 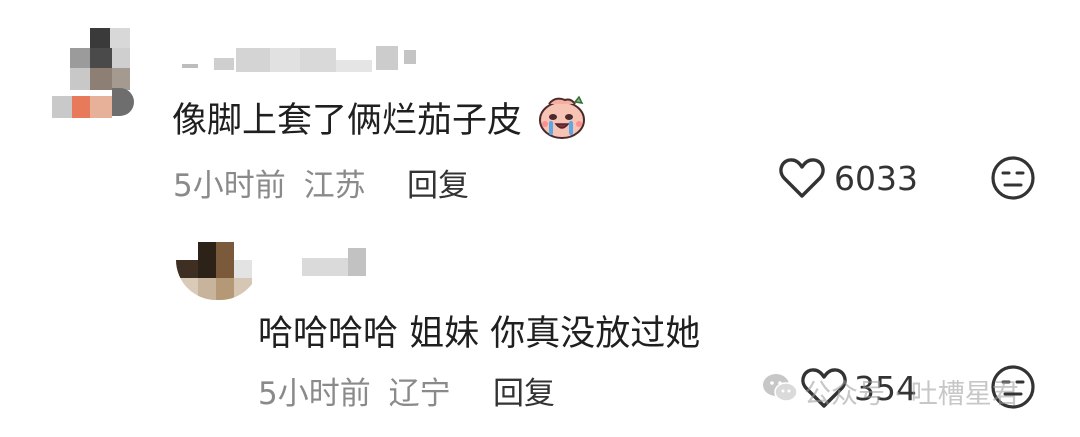 I want to click on crying-face-sticker, so click(x=561, y=121).